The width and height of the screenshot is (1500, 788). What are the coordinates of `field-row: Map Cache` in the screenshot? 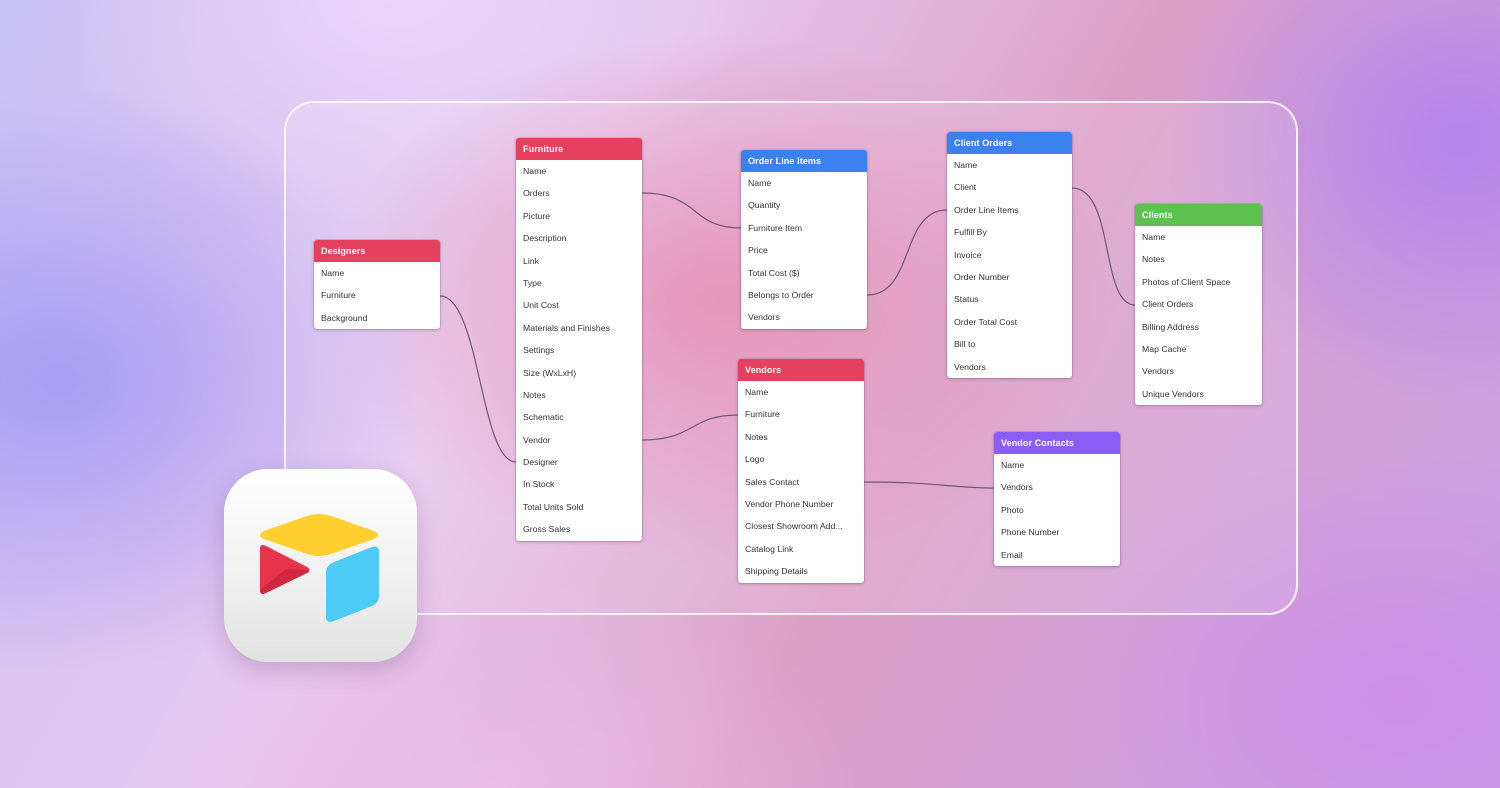 It's located at (1198, 349).